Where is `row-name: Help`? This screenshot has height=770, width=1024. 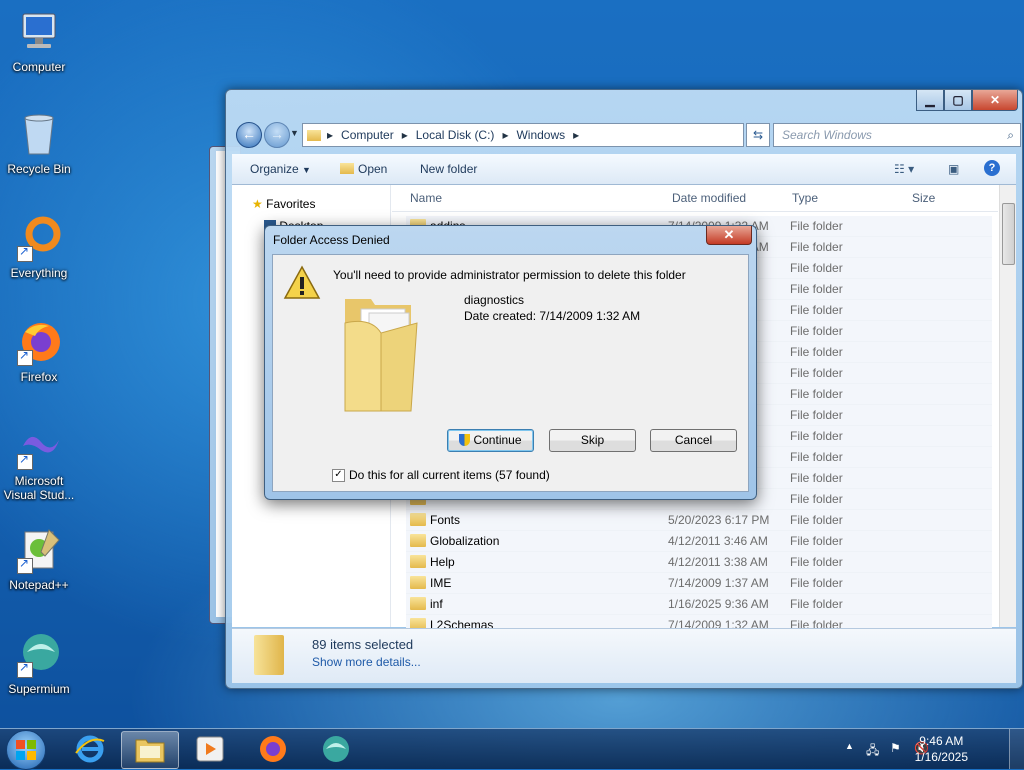
row-name: Help is located at coordinates (442, 562).